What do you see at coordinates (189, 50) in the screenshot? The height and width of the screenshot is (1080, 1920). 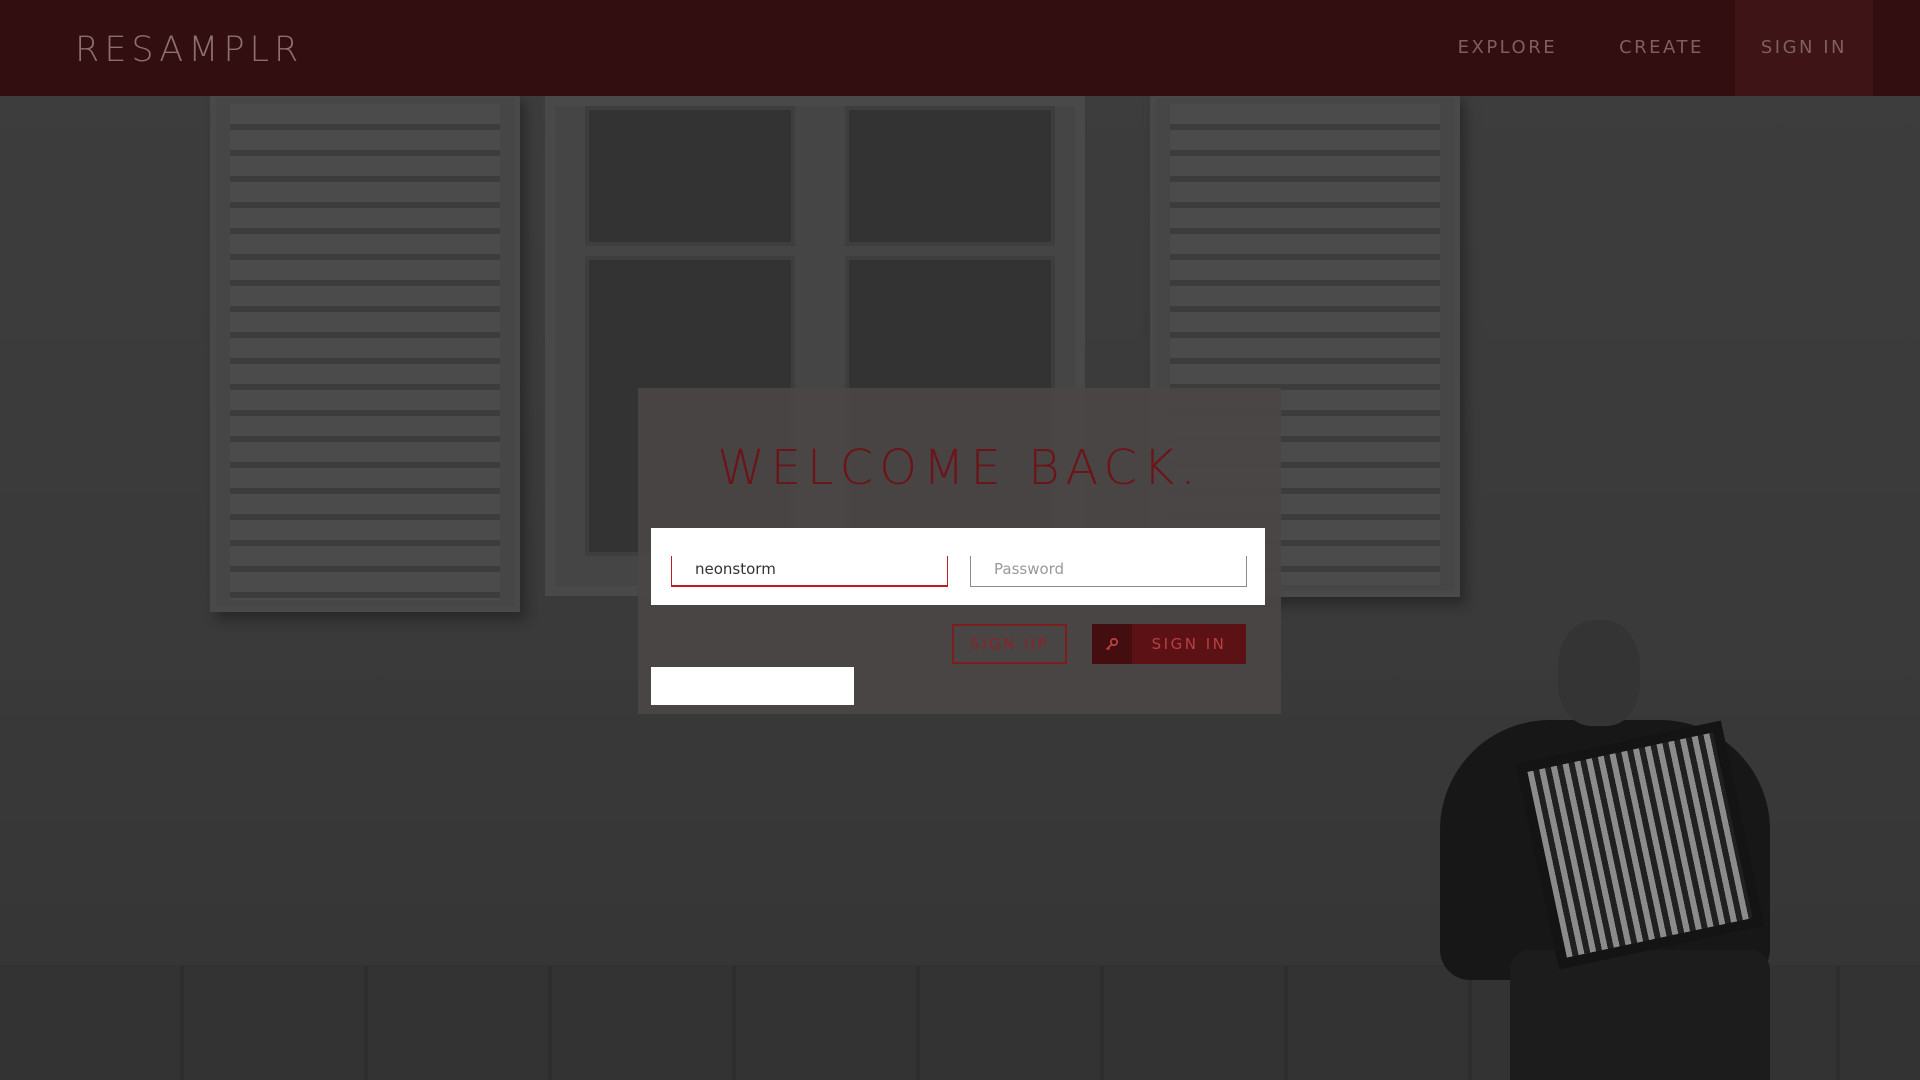 I see `brand-logo: RESAMPLR` at bounding box center [189, 50].